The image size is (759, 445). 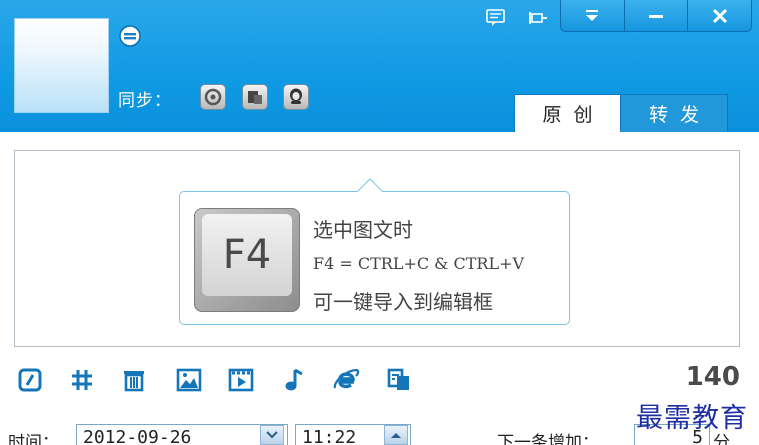 I want to click on hint-line-2: F4 = CTRL+C & CTRL+V, so click(x=419, y=263).